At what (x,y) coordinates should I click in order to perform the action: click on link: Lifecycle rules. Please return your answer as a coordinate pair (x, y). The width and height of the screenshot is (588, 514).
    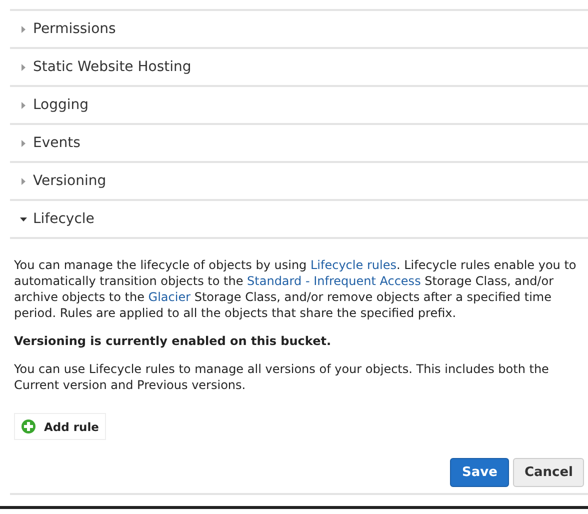
    Looking at the image, I should click on (353, 265).